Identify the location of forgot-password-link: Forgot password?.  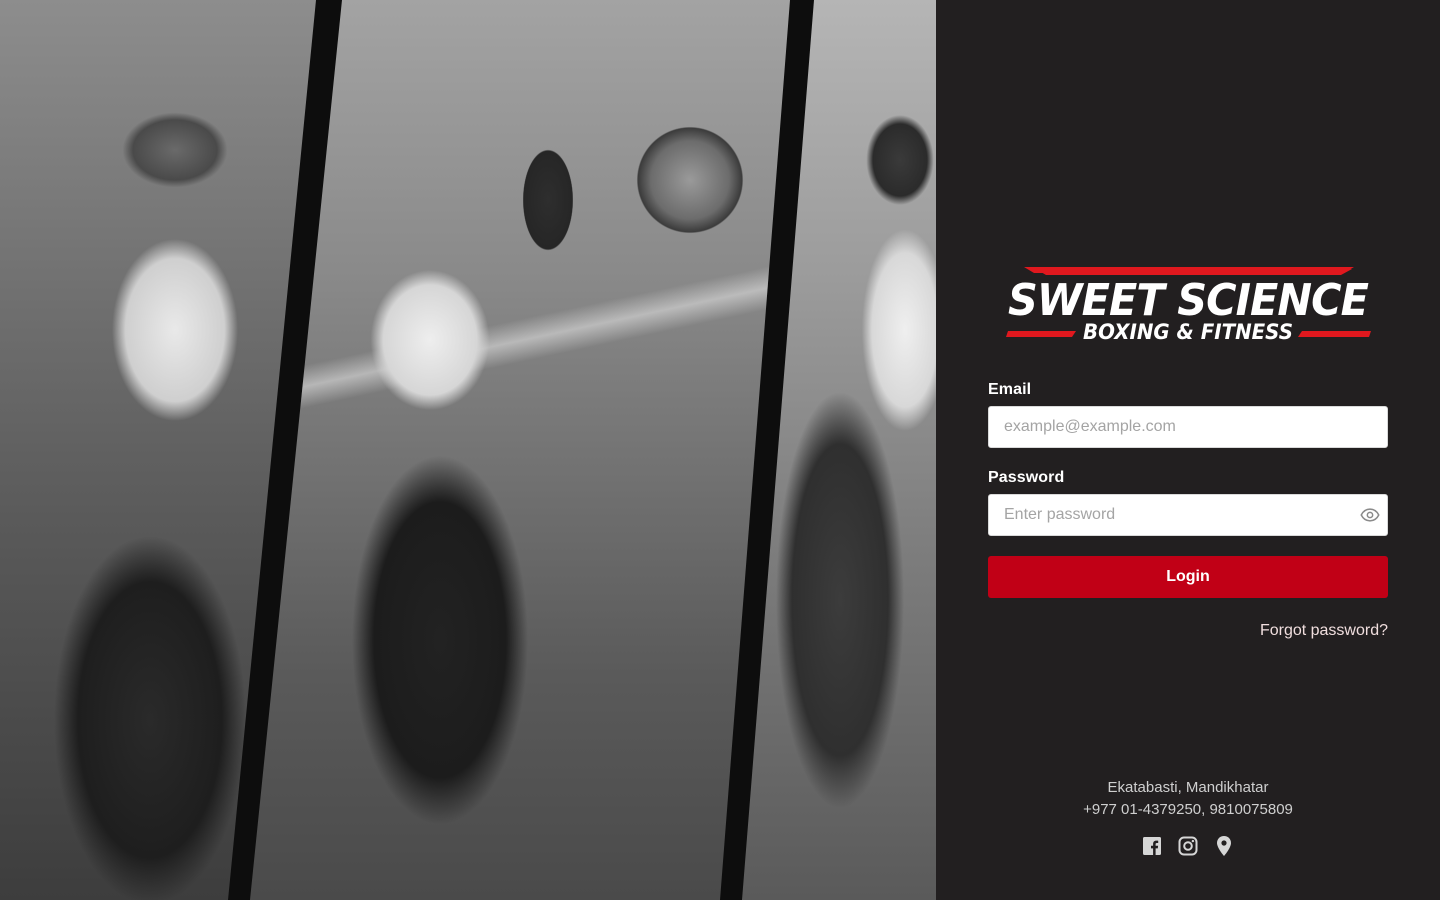
(1324, 631).